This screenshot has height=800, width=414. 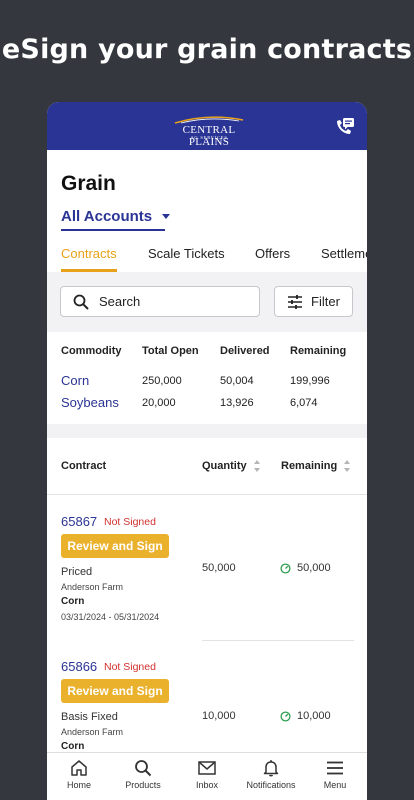 What do you see at coordinates (91, 351) in the screenshot?
I see `summary-header-commodity: Commodity` at bounding box center [91, 351].